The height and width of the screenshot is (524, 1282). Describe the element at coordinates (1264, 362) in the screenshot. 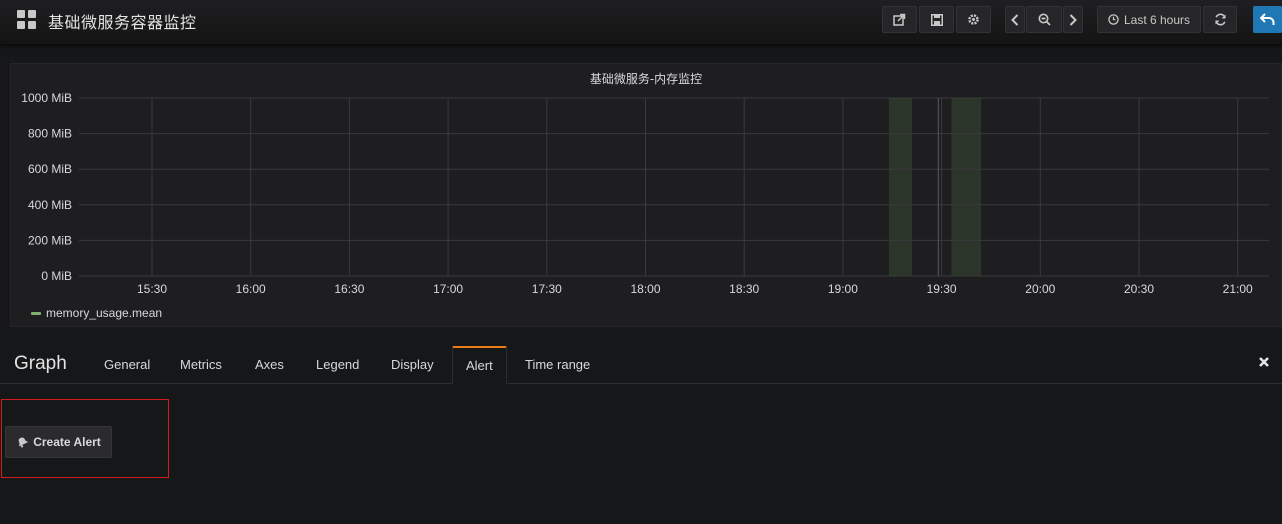

I see `close-icon` at that location.